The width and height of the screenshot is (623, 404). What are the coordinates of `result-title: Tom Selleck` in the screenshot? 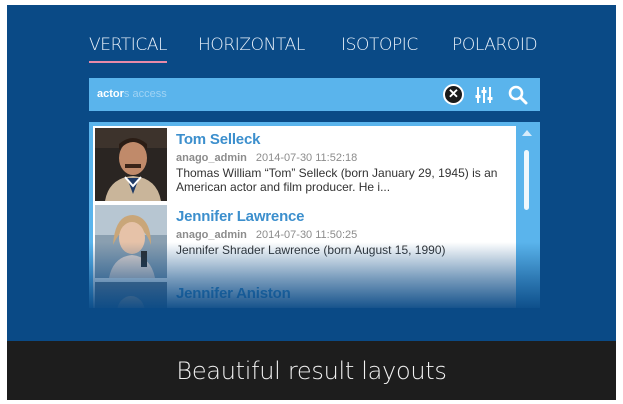 It's located at (218, 139).